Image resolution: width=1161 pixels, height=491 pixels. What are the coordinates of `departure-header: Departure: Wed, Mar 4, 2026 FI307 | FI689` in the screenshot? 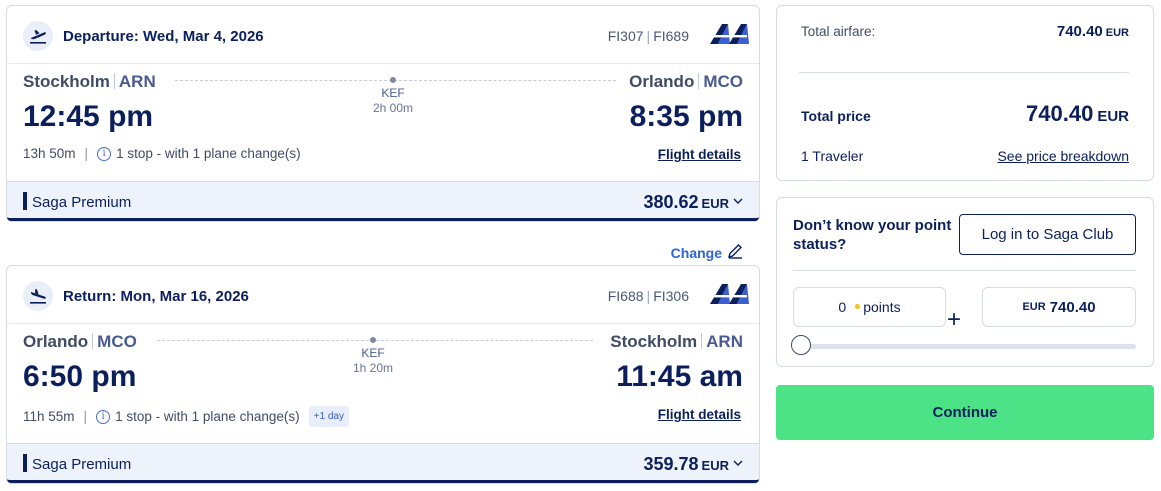 It's located at (383, 35).